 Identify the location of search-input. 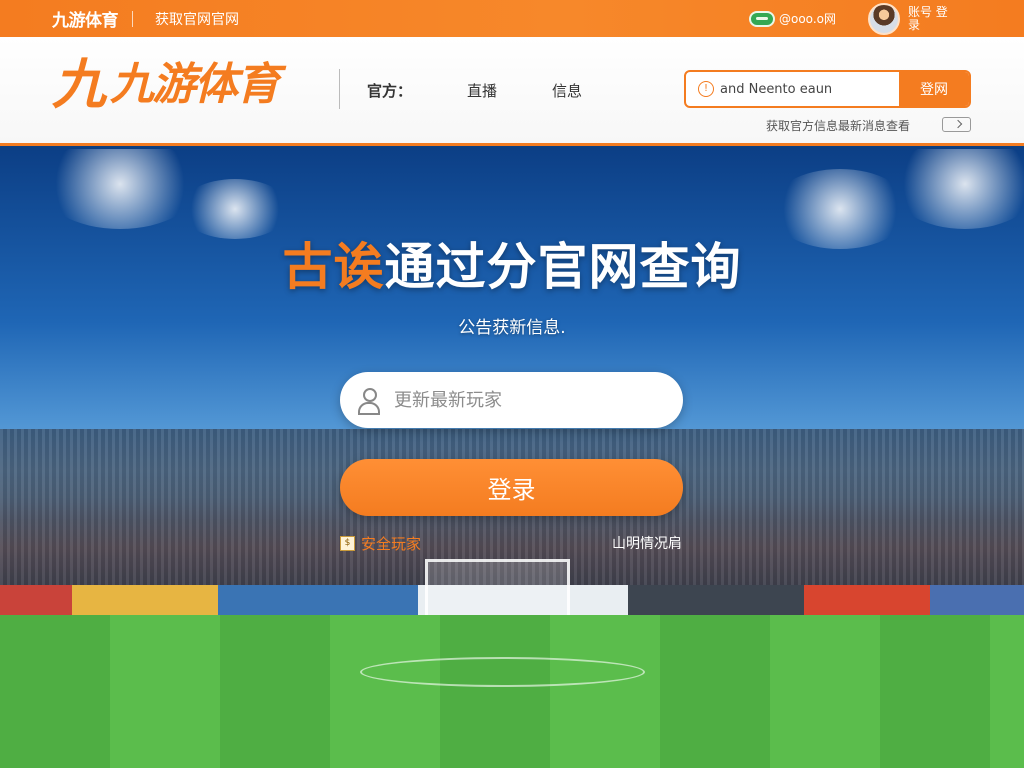
(809, 89).